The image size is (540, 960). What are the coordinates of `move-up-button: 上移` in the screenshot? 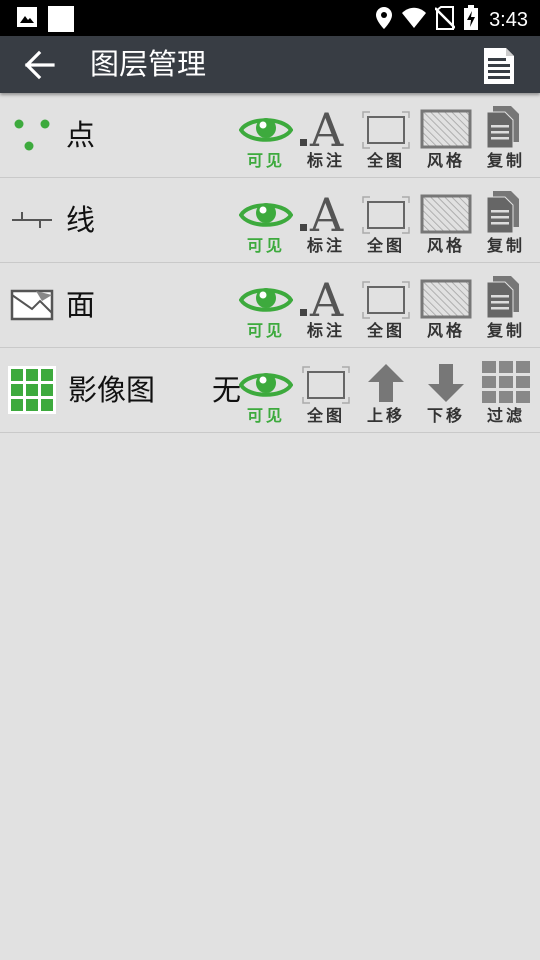 It's located at (386, 390).